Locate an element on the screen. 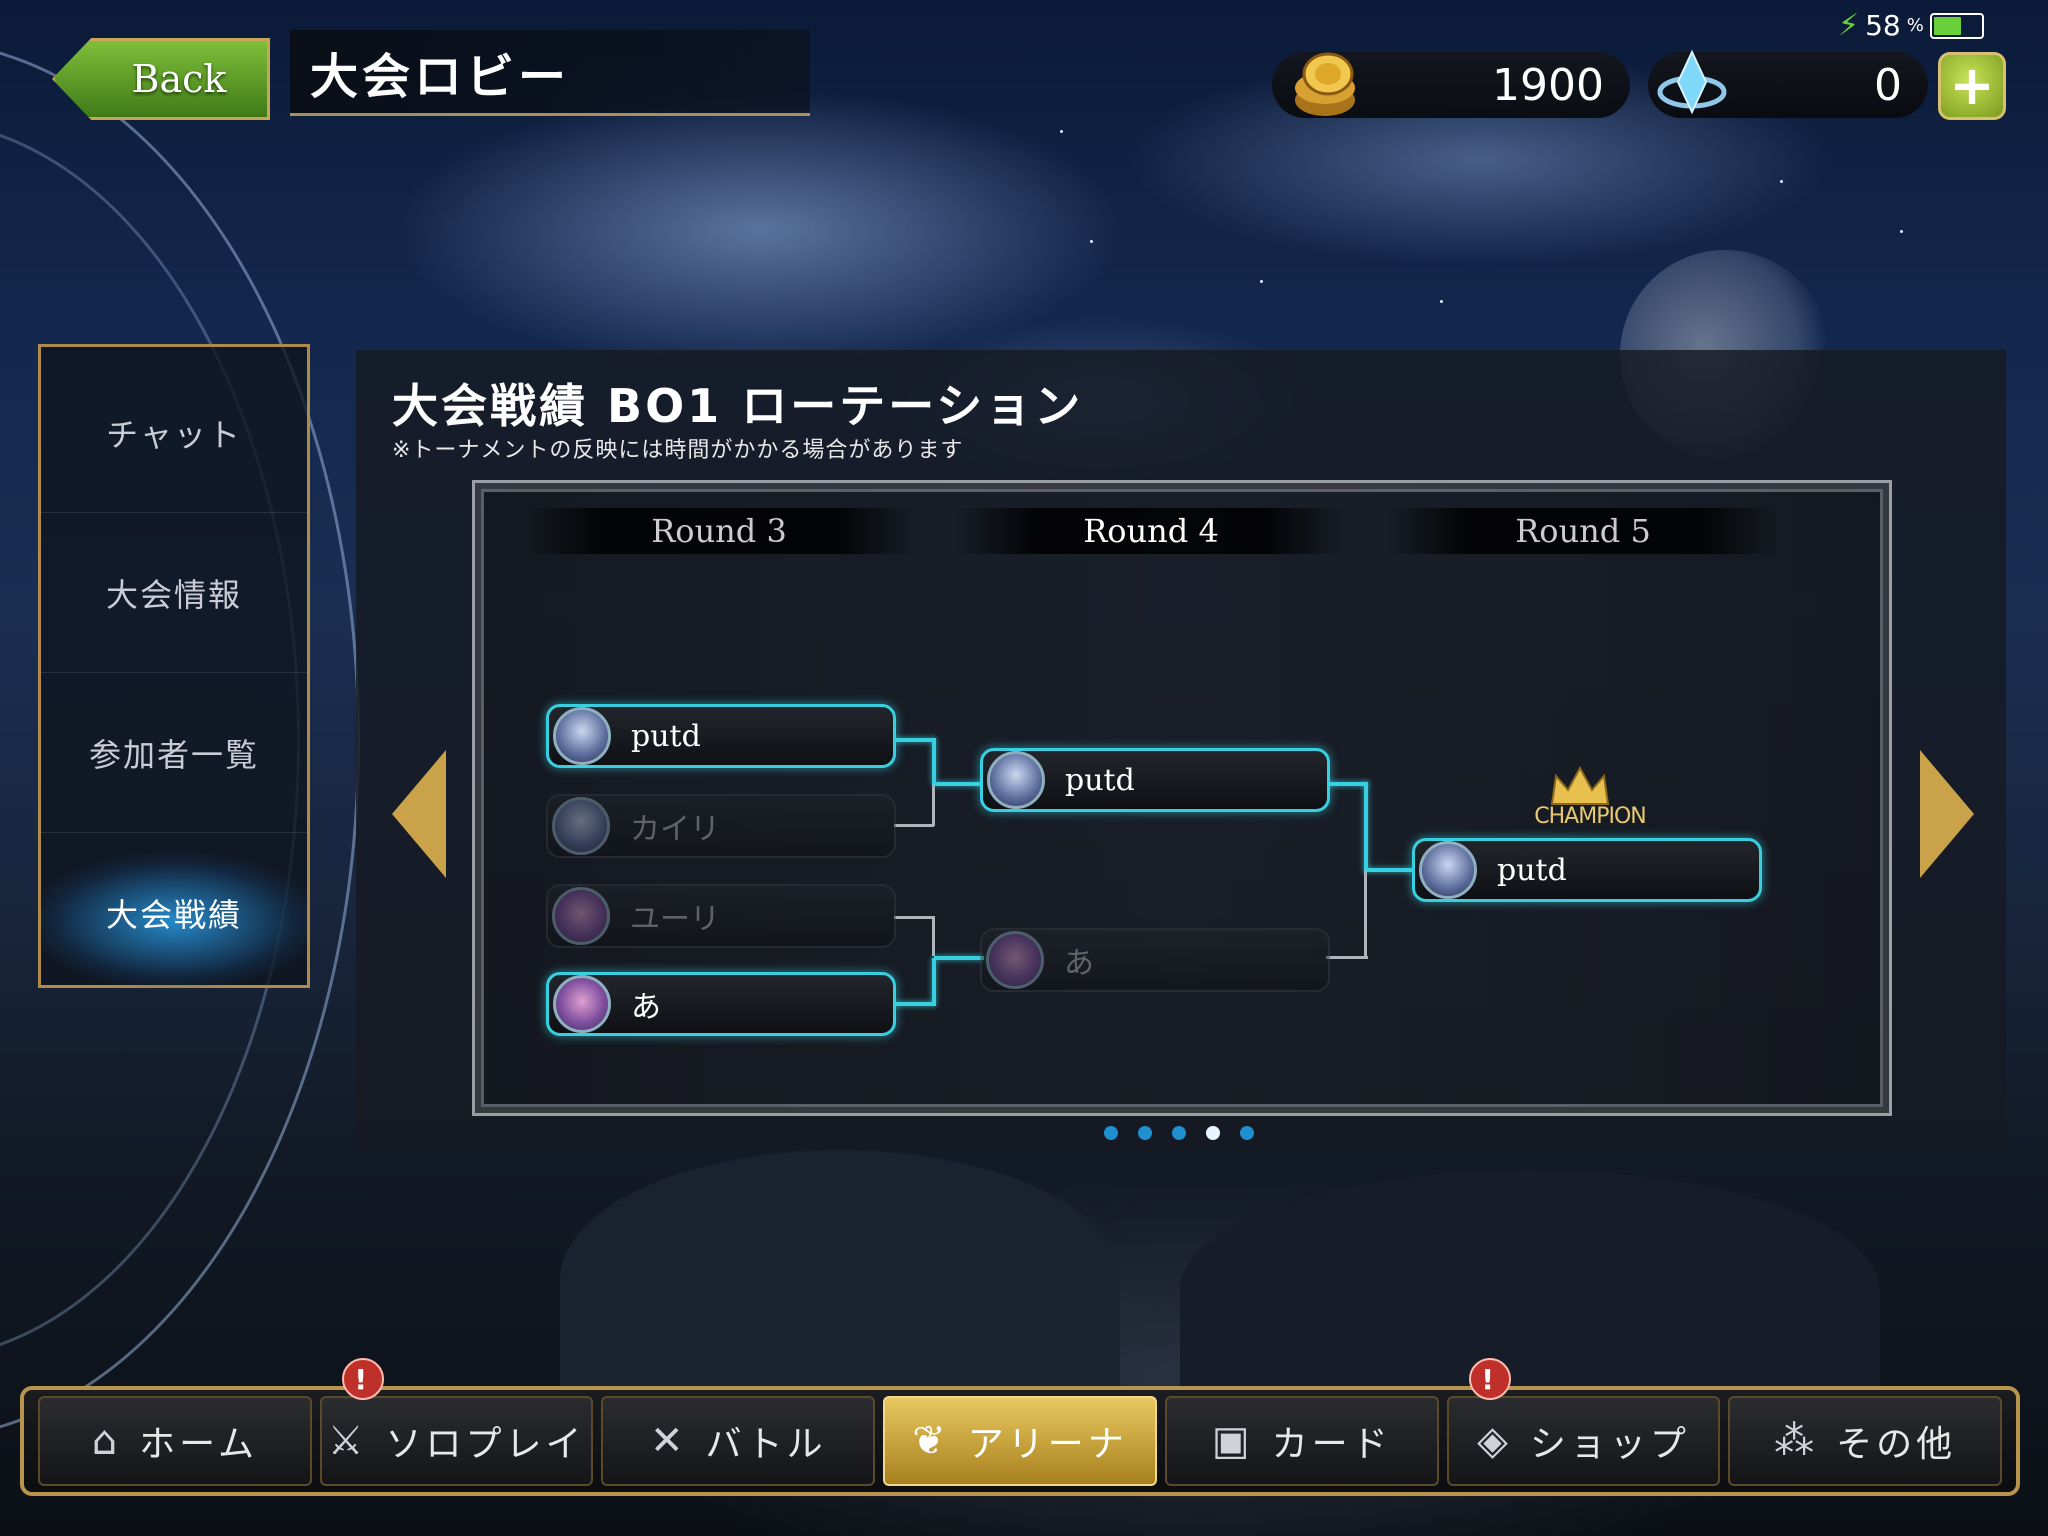 This screenshot has width=2048, height=1536. side-item-label: チャット is located at coordinates (174, 434).